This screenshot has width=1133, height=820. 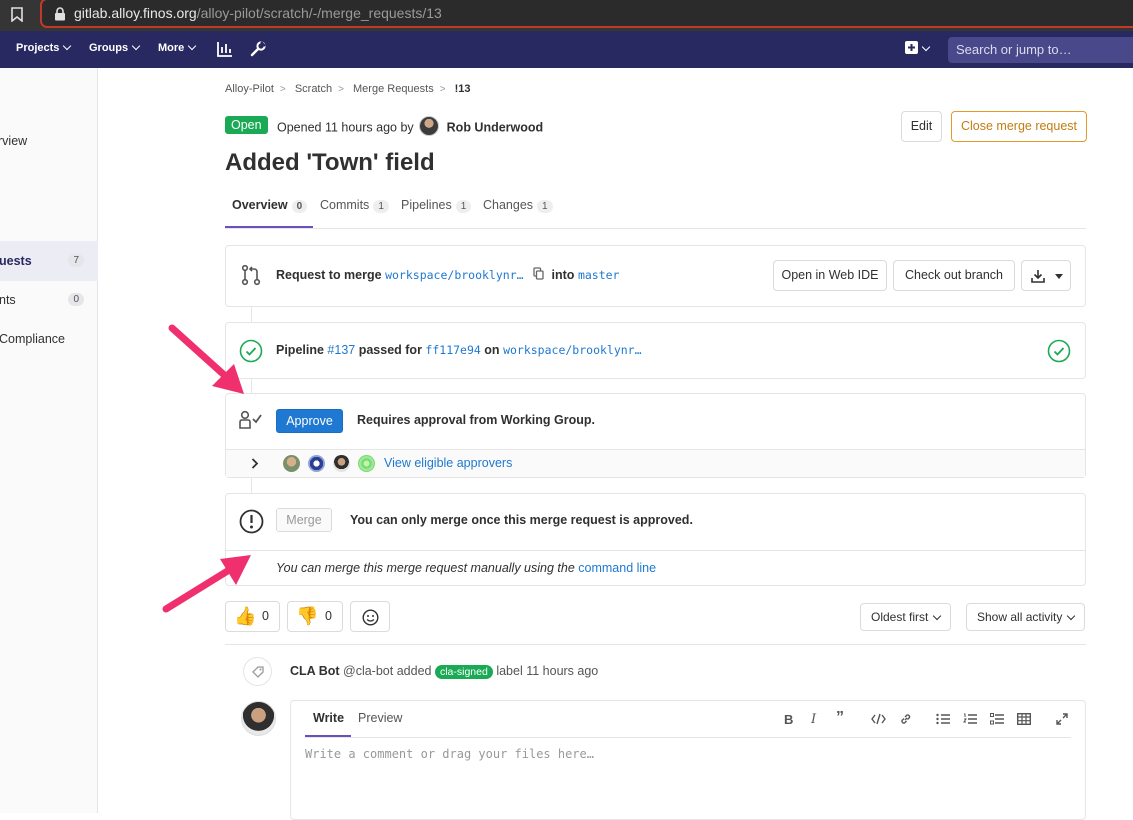 I want to click on chevron-right-icon, so click(x=255, y=463).